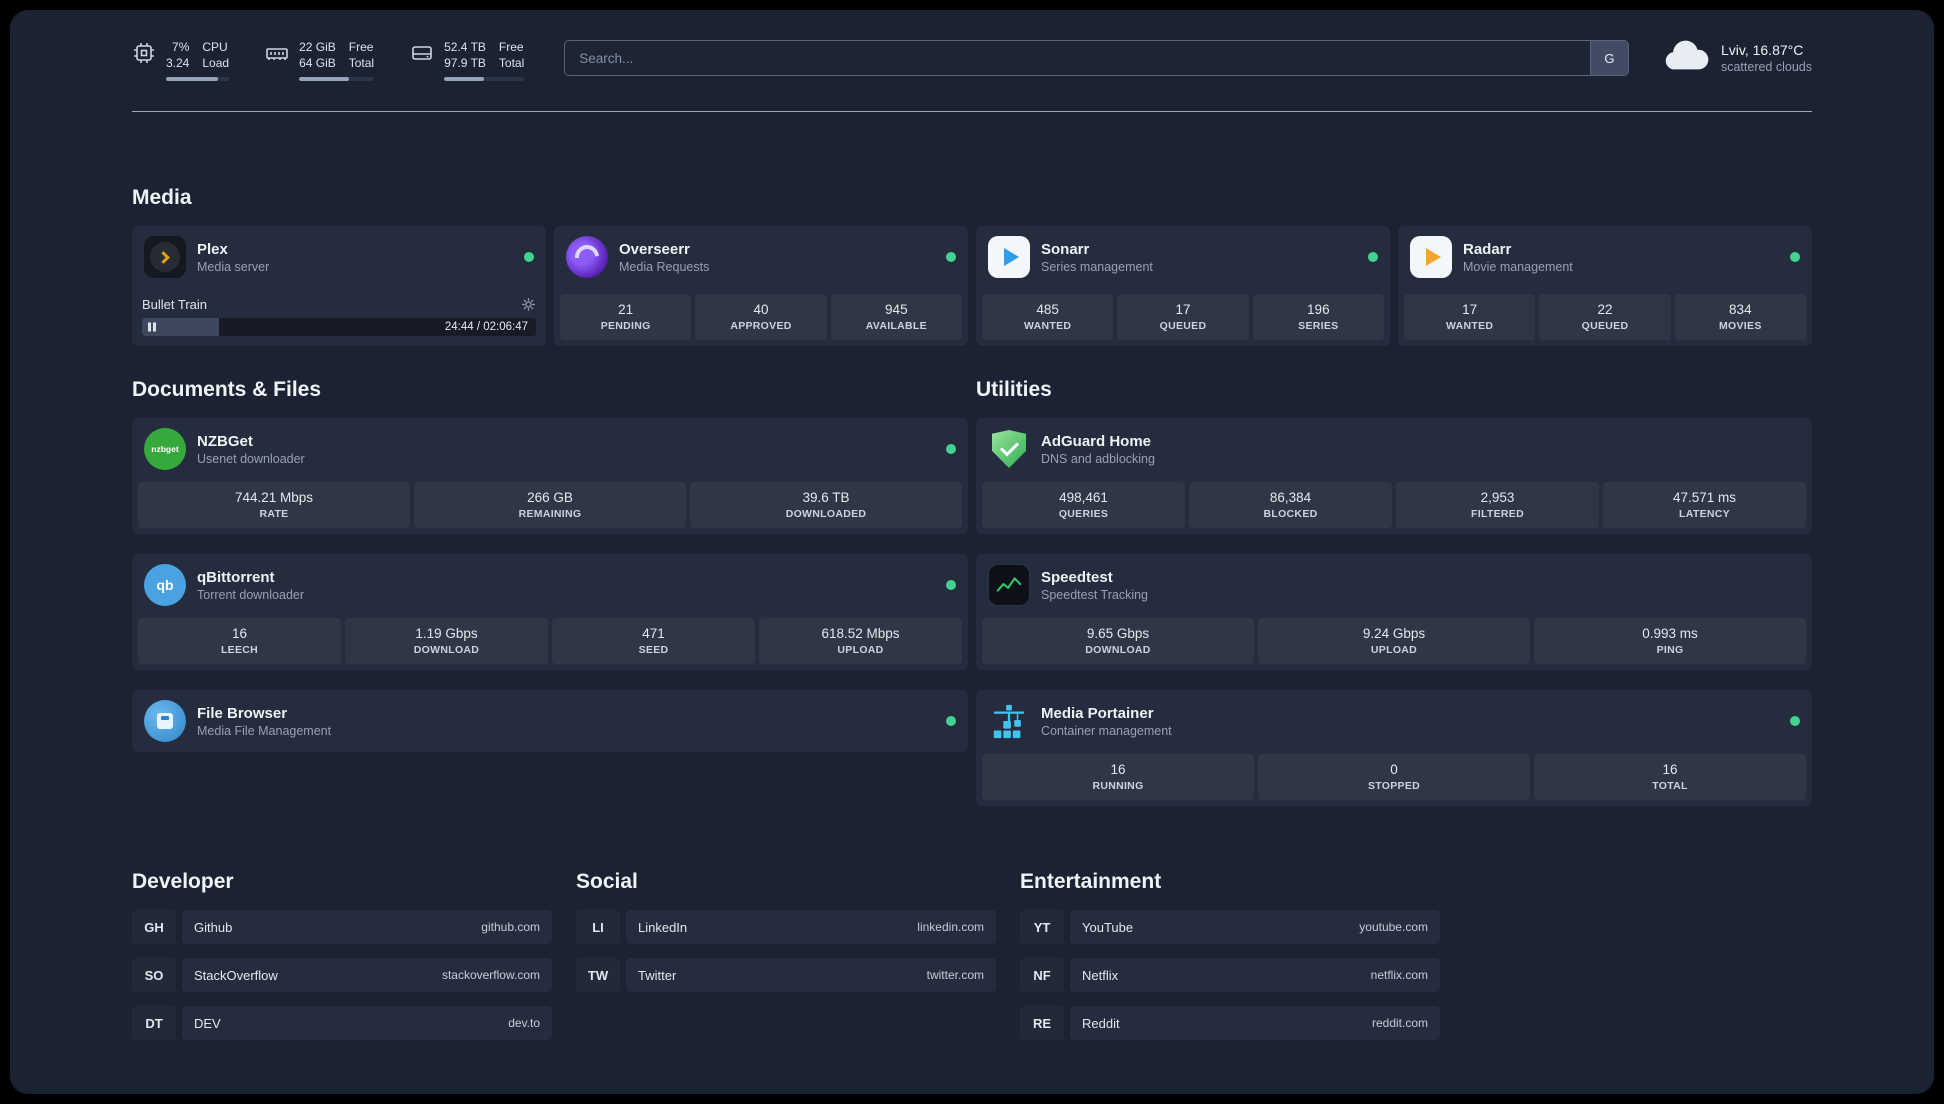 This screenshot has width=1944, height=1104. Describe the element at coordinates (225, 441) in the screenshot. I see `service-name: NZBGet` at that location.